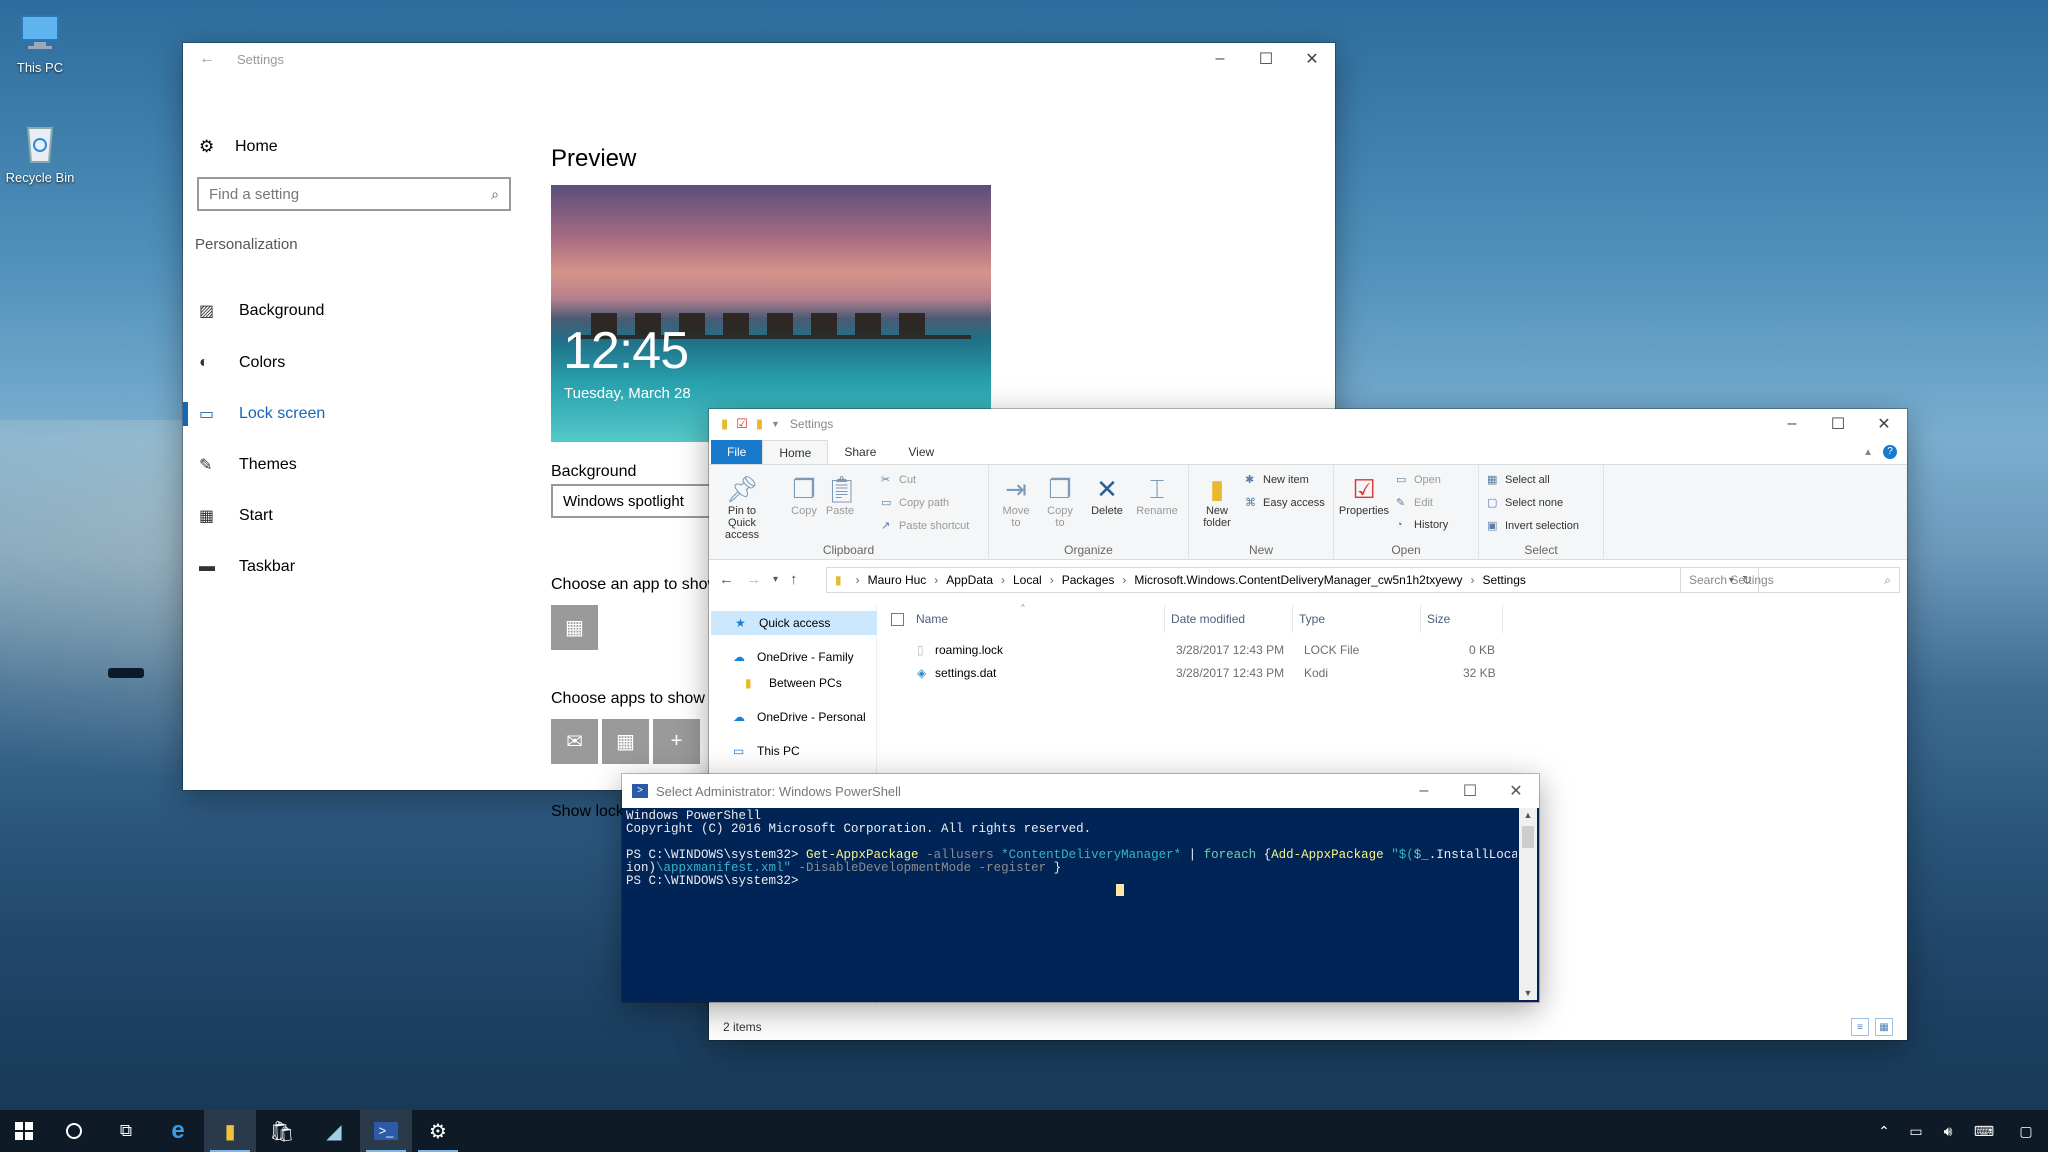  I want to click on breadcrumb-item: Settings, so click(1504, 580).